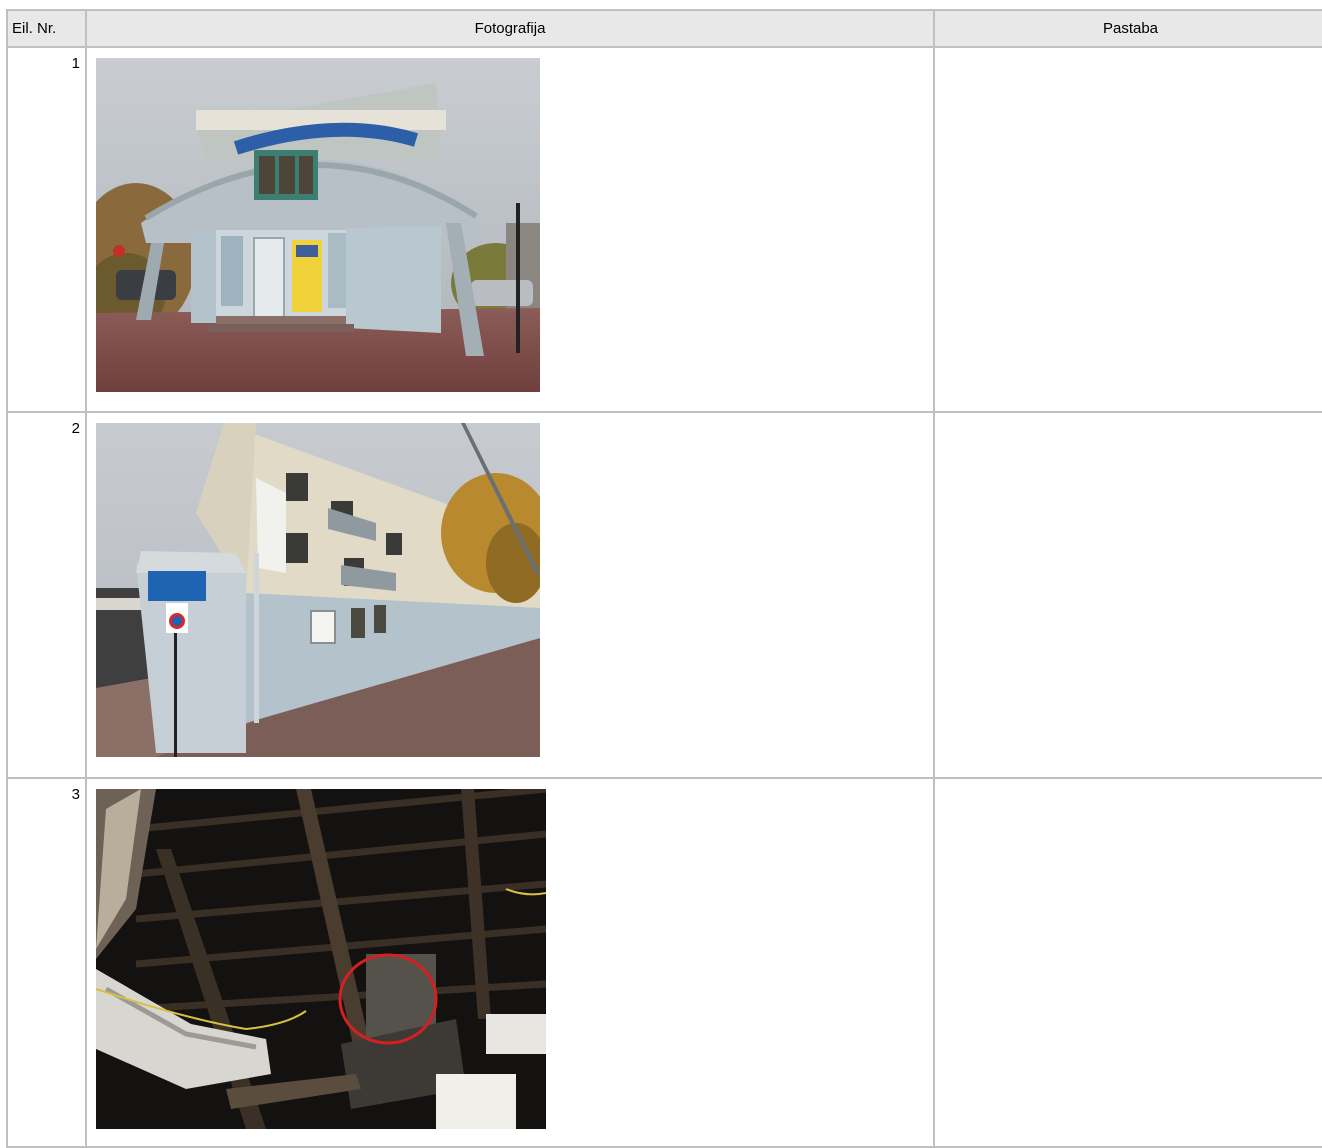  I want to click on row-number: 1, so click(46, 229).